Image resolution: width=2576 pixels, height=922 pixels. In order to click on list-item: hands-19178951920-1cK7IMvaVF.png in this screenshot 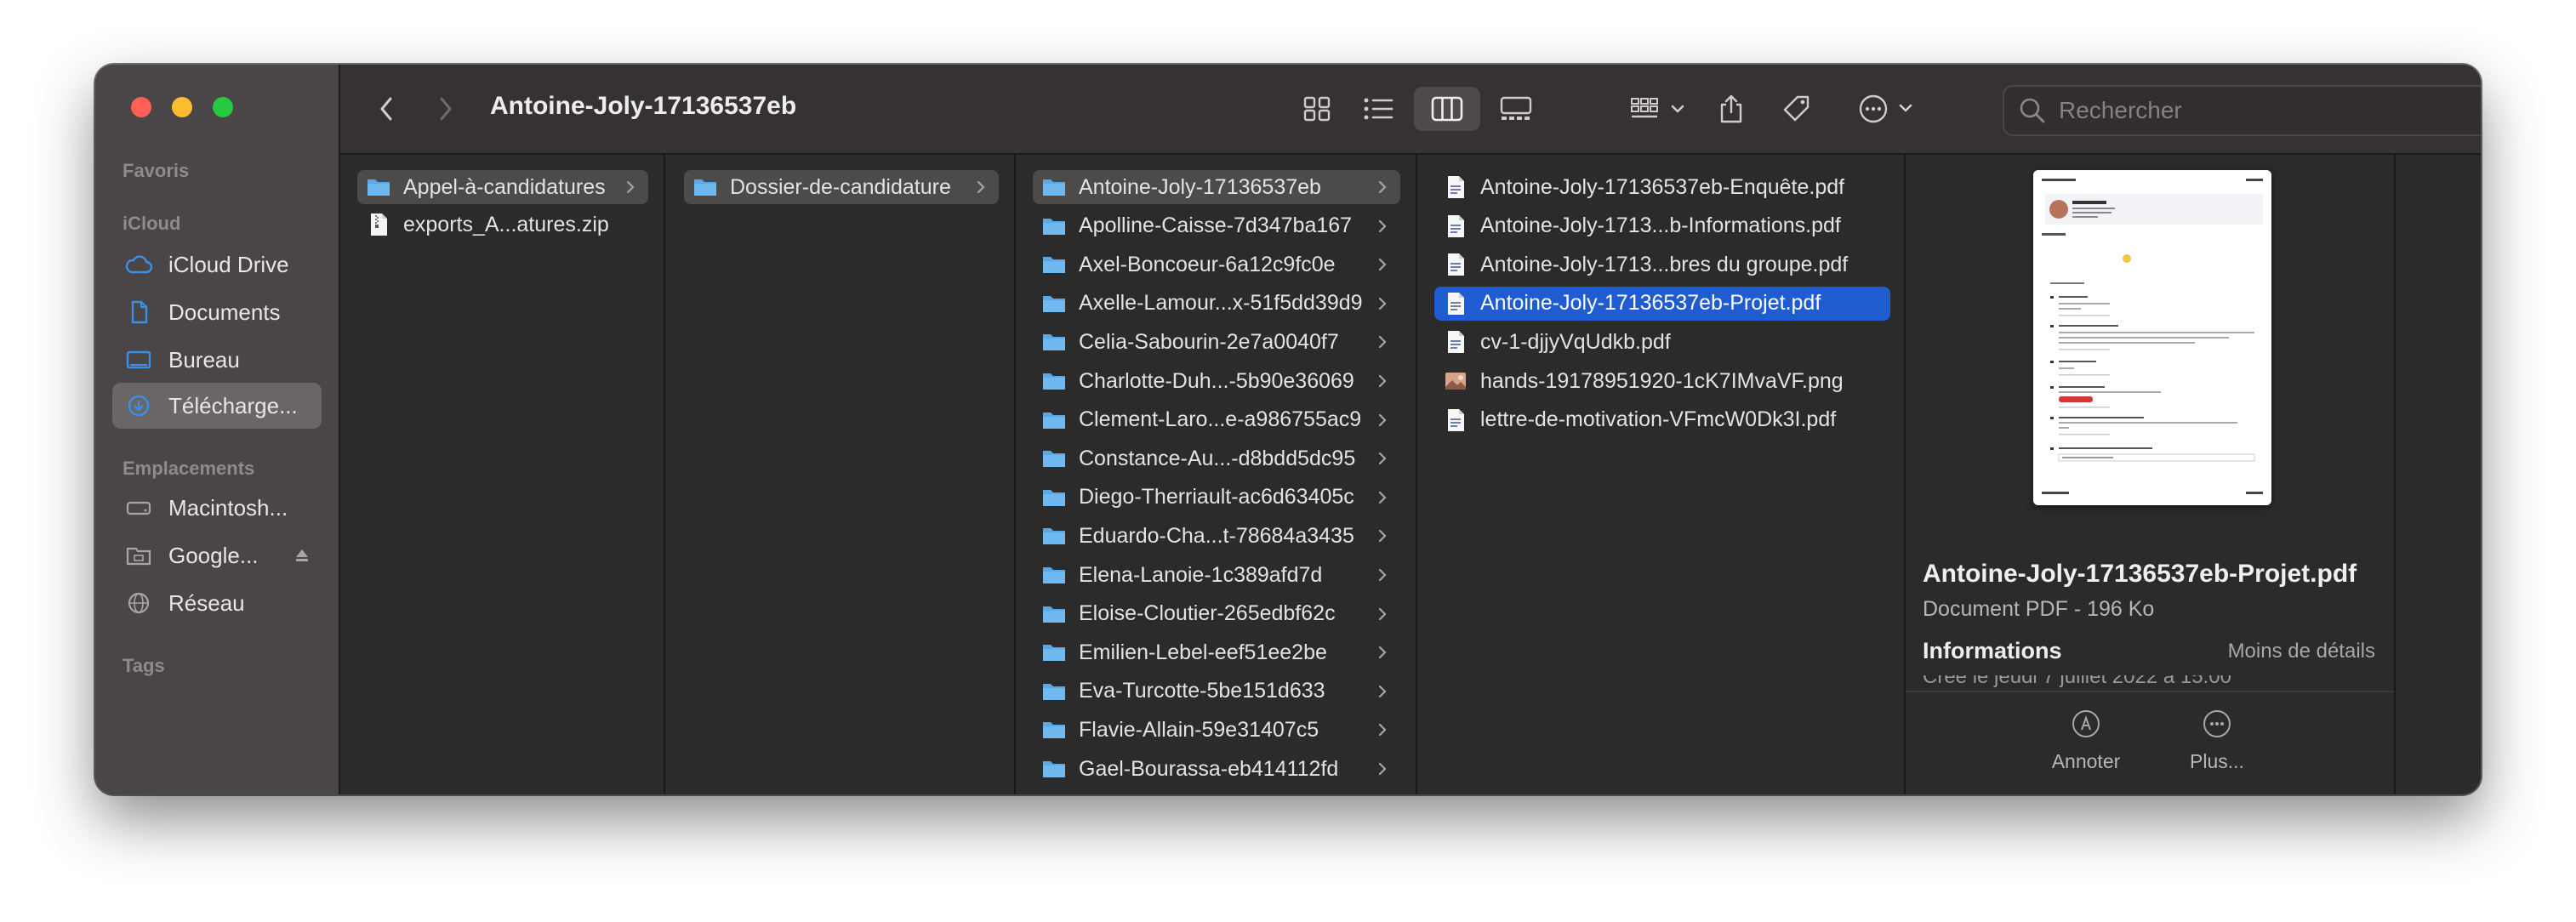, I will do `click(1662, 381)`.